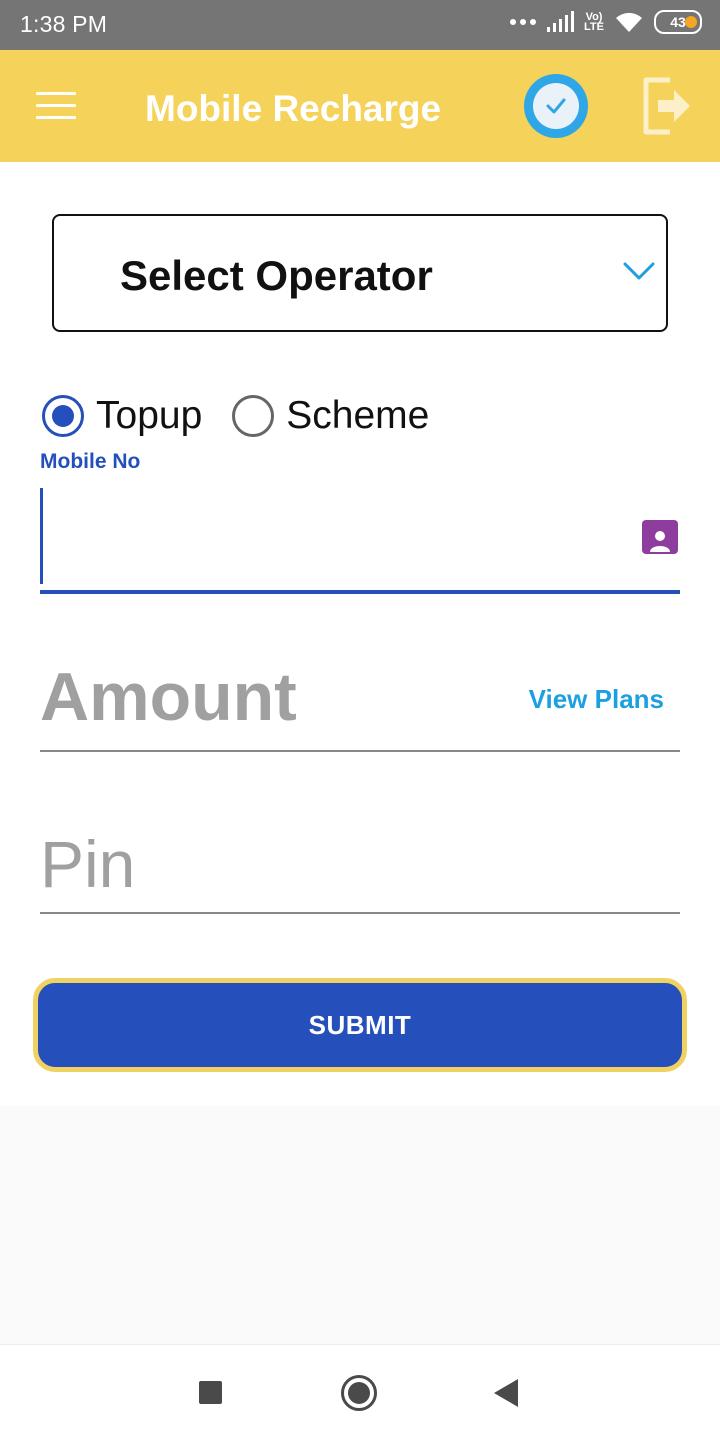  I want to click on mobile-no-underline, so click(360, 592).